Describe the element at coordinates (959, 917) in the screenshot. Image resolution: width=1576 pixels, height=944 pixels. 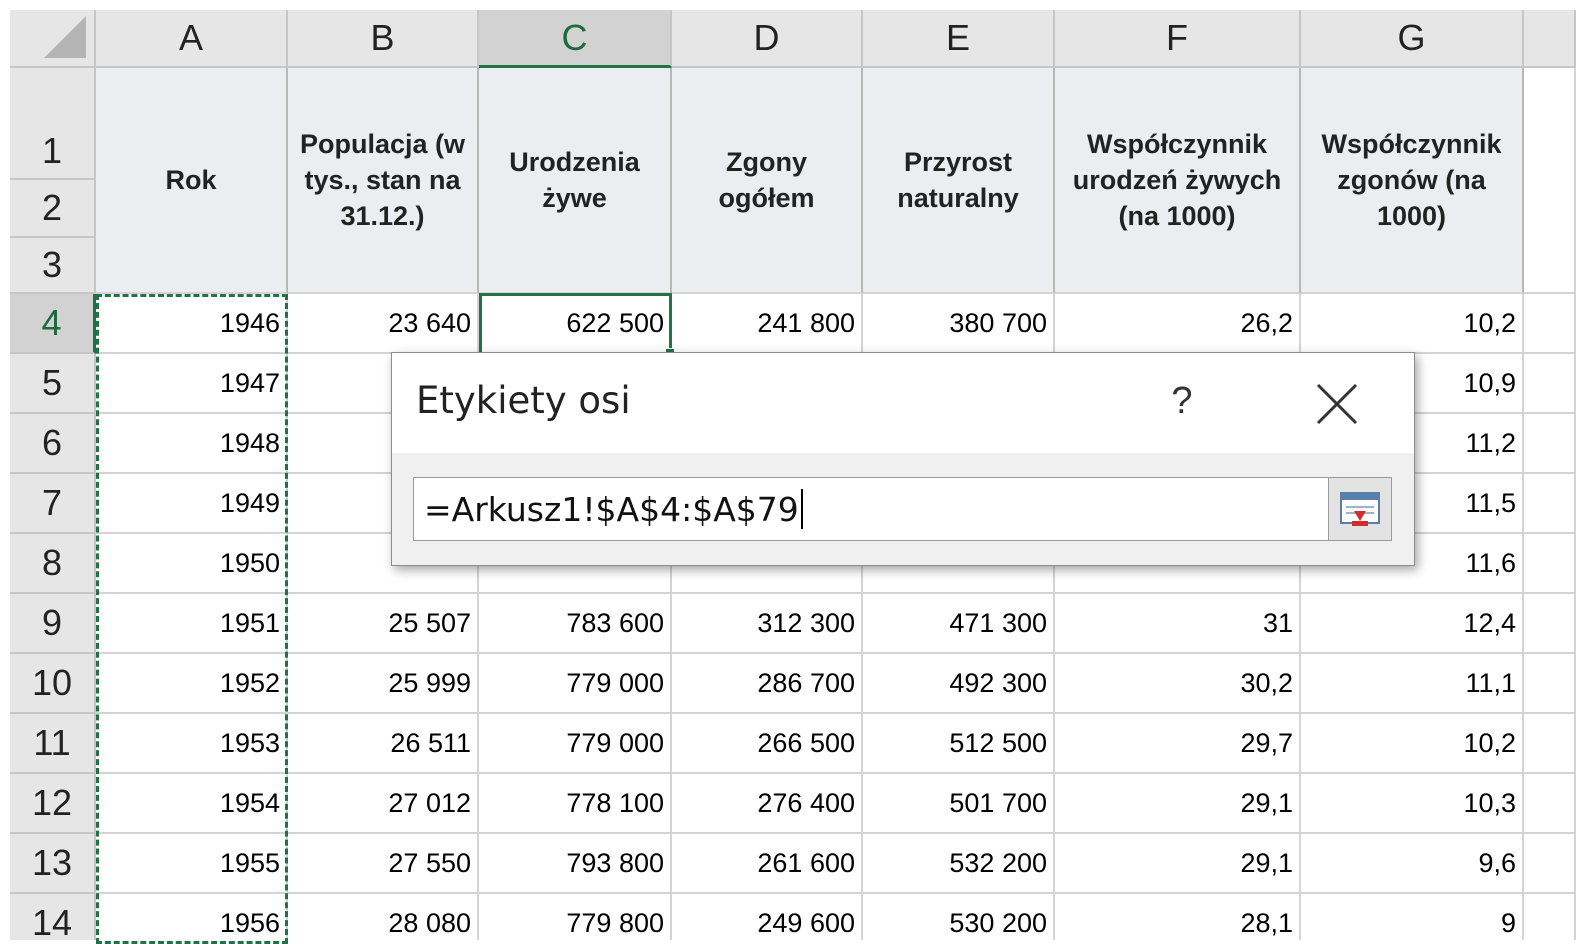
I see `cell-e14: 530 200` at that location.